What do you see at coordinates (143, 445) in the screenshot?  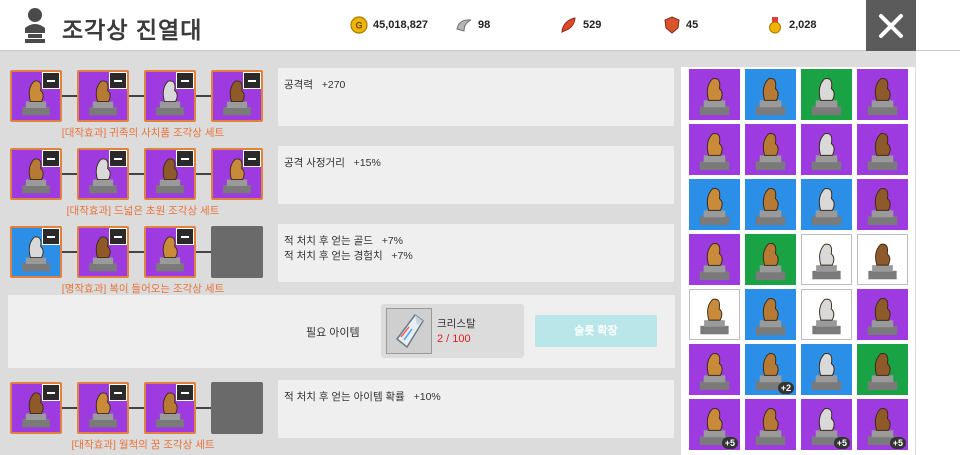 I see `set-name: [대작효과] 월척의 꿈 조각상 세트` at bounding box center [143, 445].